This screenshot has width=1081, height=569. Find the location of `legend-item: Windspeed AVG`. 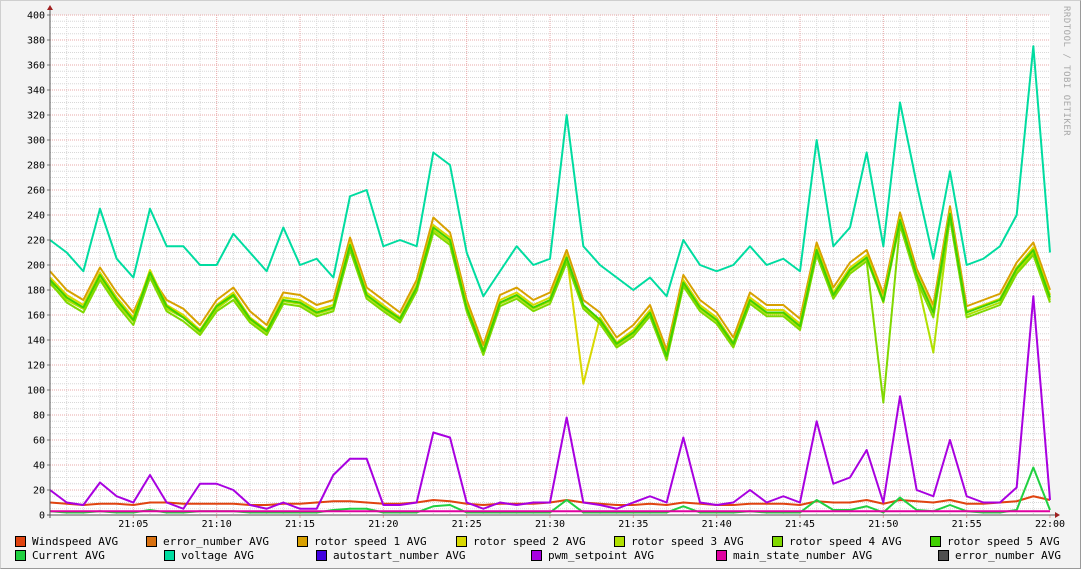

legend-item: Windspeed AVG is located at coordinates (66, 541).